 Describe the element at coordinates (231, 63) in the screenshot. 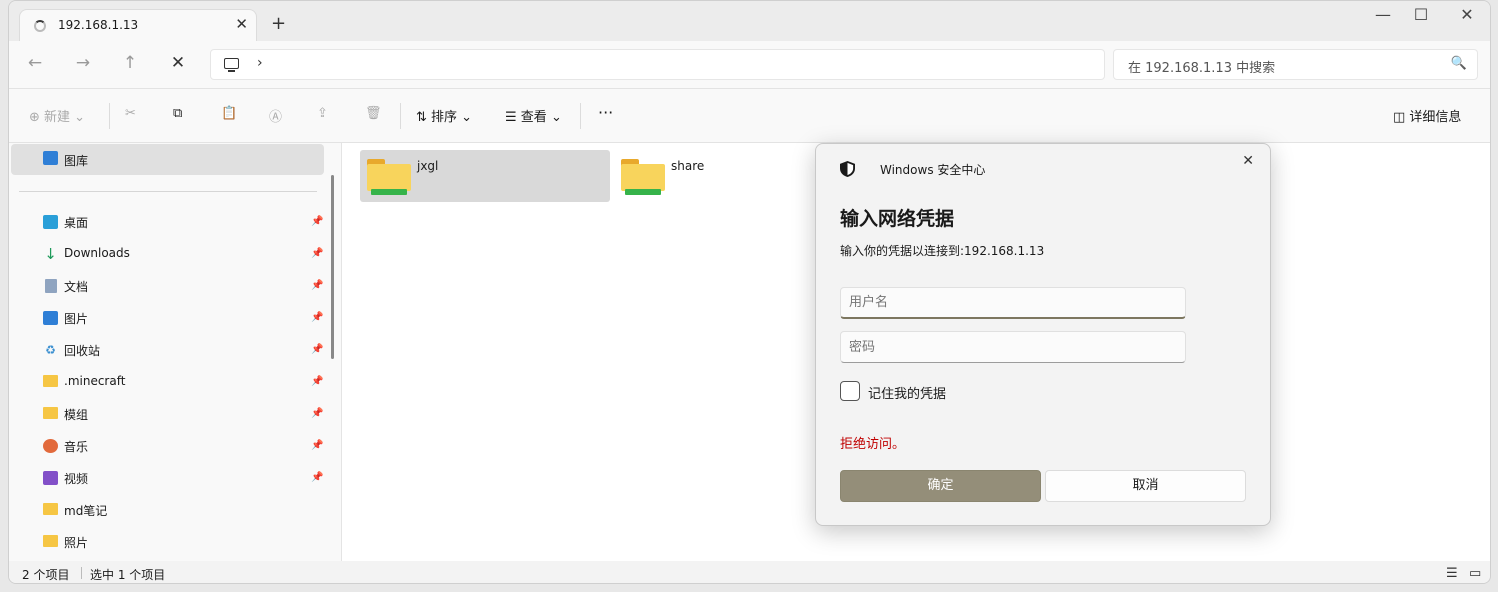

I see `this-pc-icon` at that location.